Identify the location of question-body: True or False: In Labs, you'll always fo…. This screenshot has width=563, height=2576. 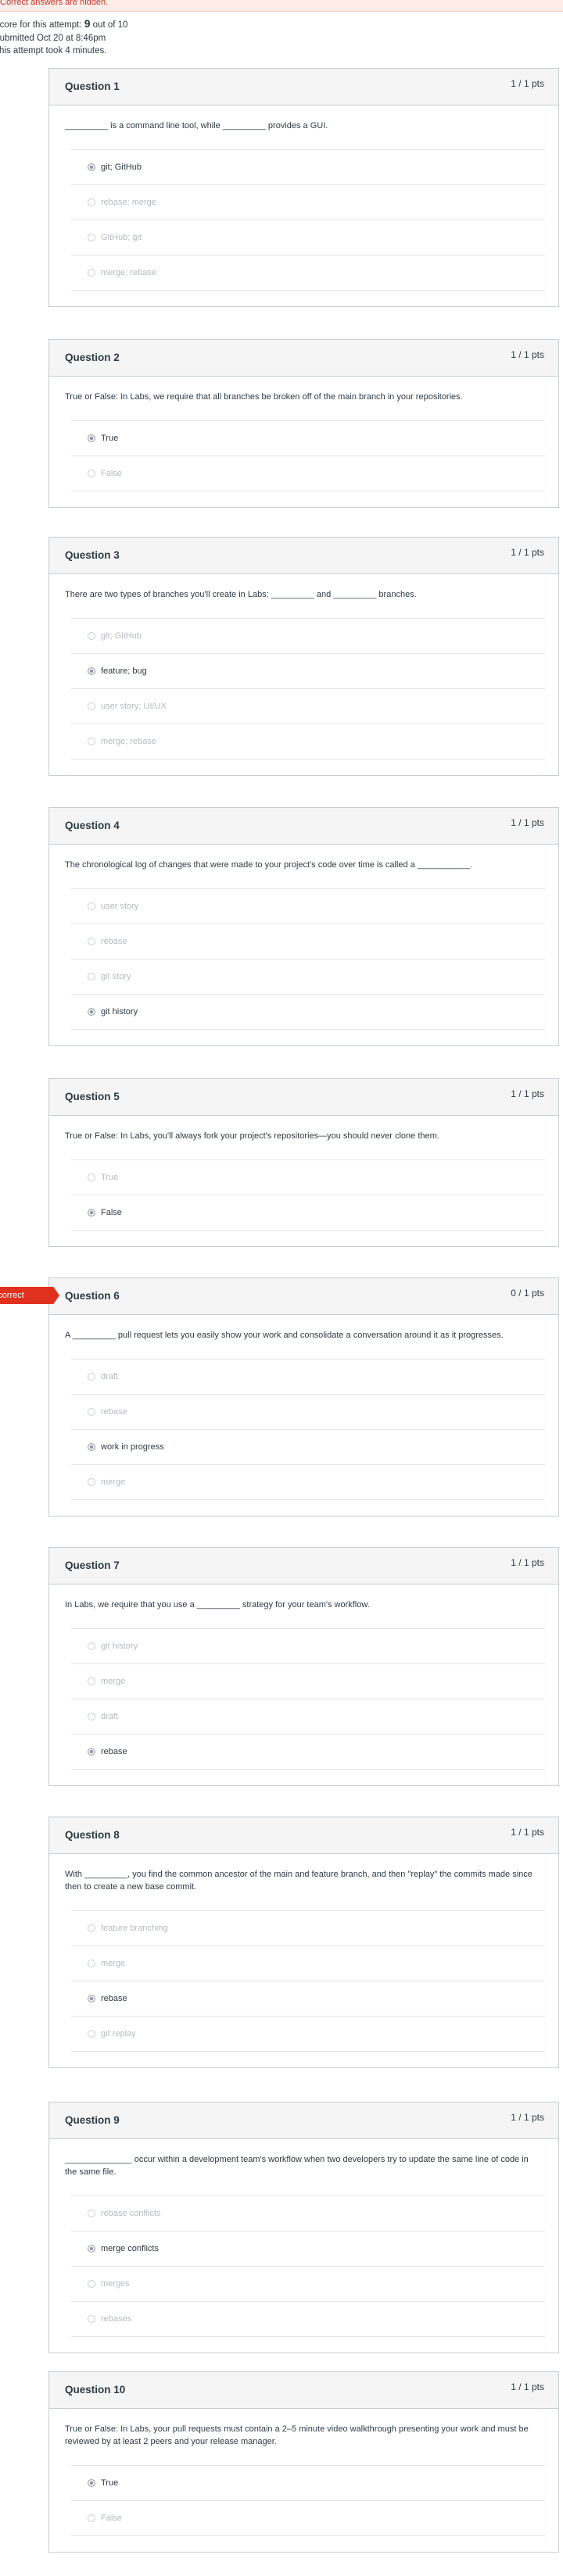
(303, 1181).